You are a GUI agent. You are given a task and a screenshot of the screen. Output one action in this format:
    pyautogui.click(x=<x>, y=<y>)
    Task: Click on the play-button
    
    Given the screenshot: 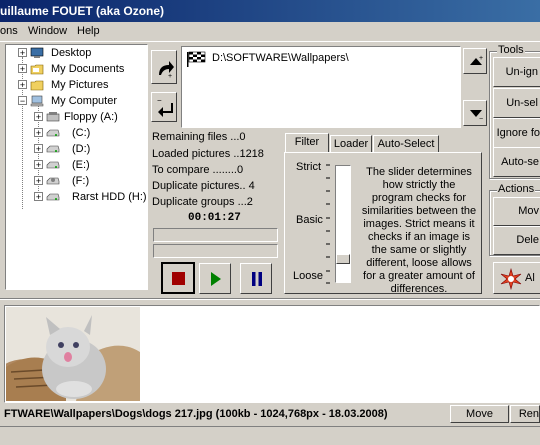 What is the action you would take?
    pyautogui.click(x=215, y=278)
    